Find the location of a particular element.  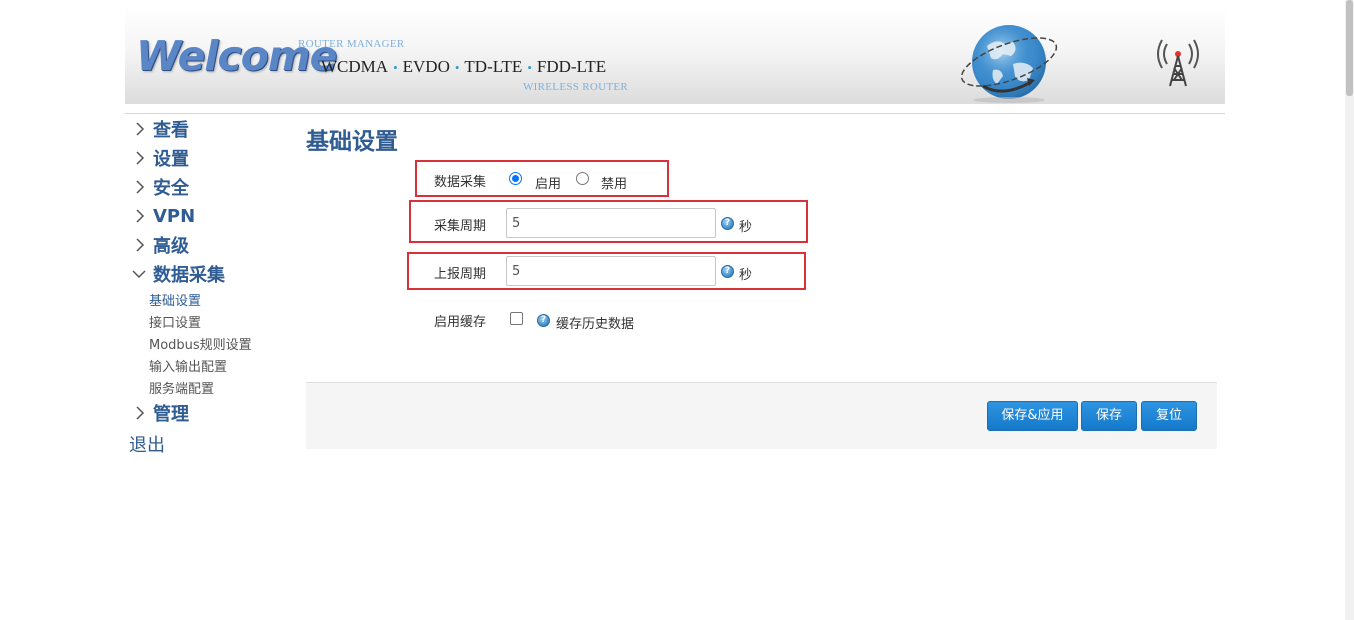

actions-bar: 保存&应用 保存 复位 is located at coordinates (761, 415).